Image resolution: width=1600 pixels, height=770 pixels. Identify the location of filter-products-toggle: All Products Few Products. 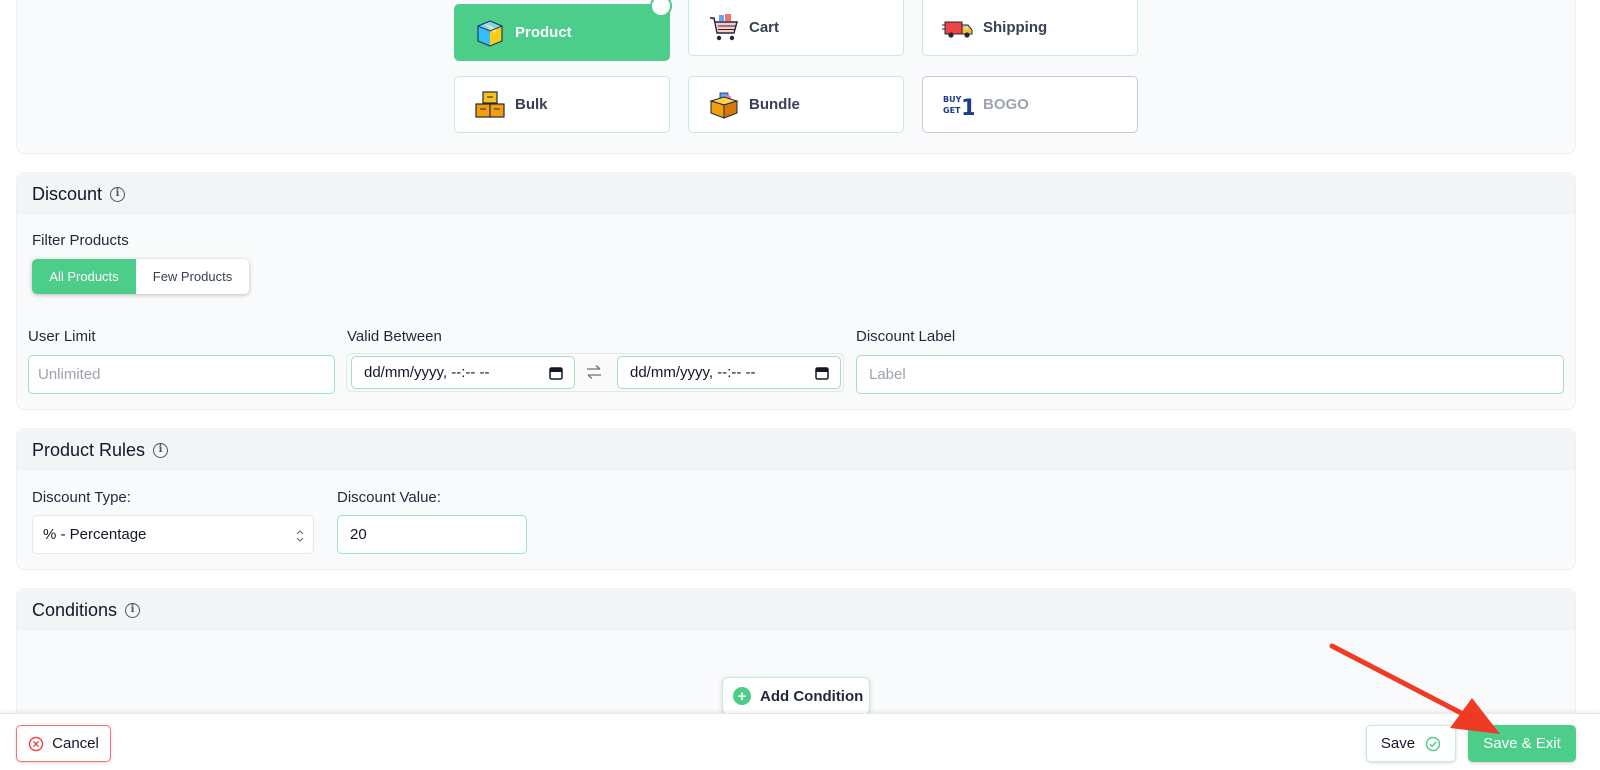
(140, 276).